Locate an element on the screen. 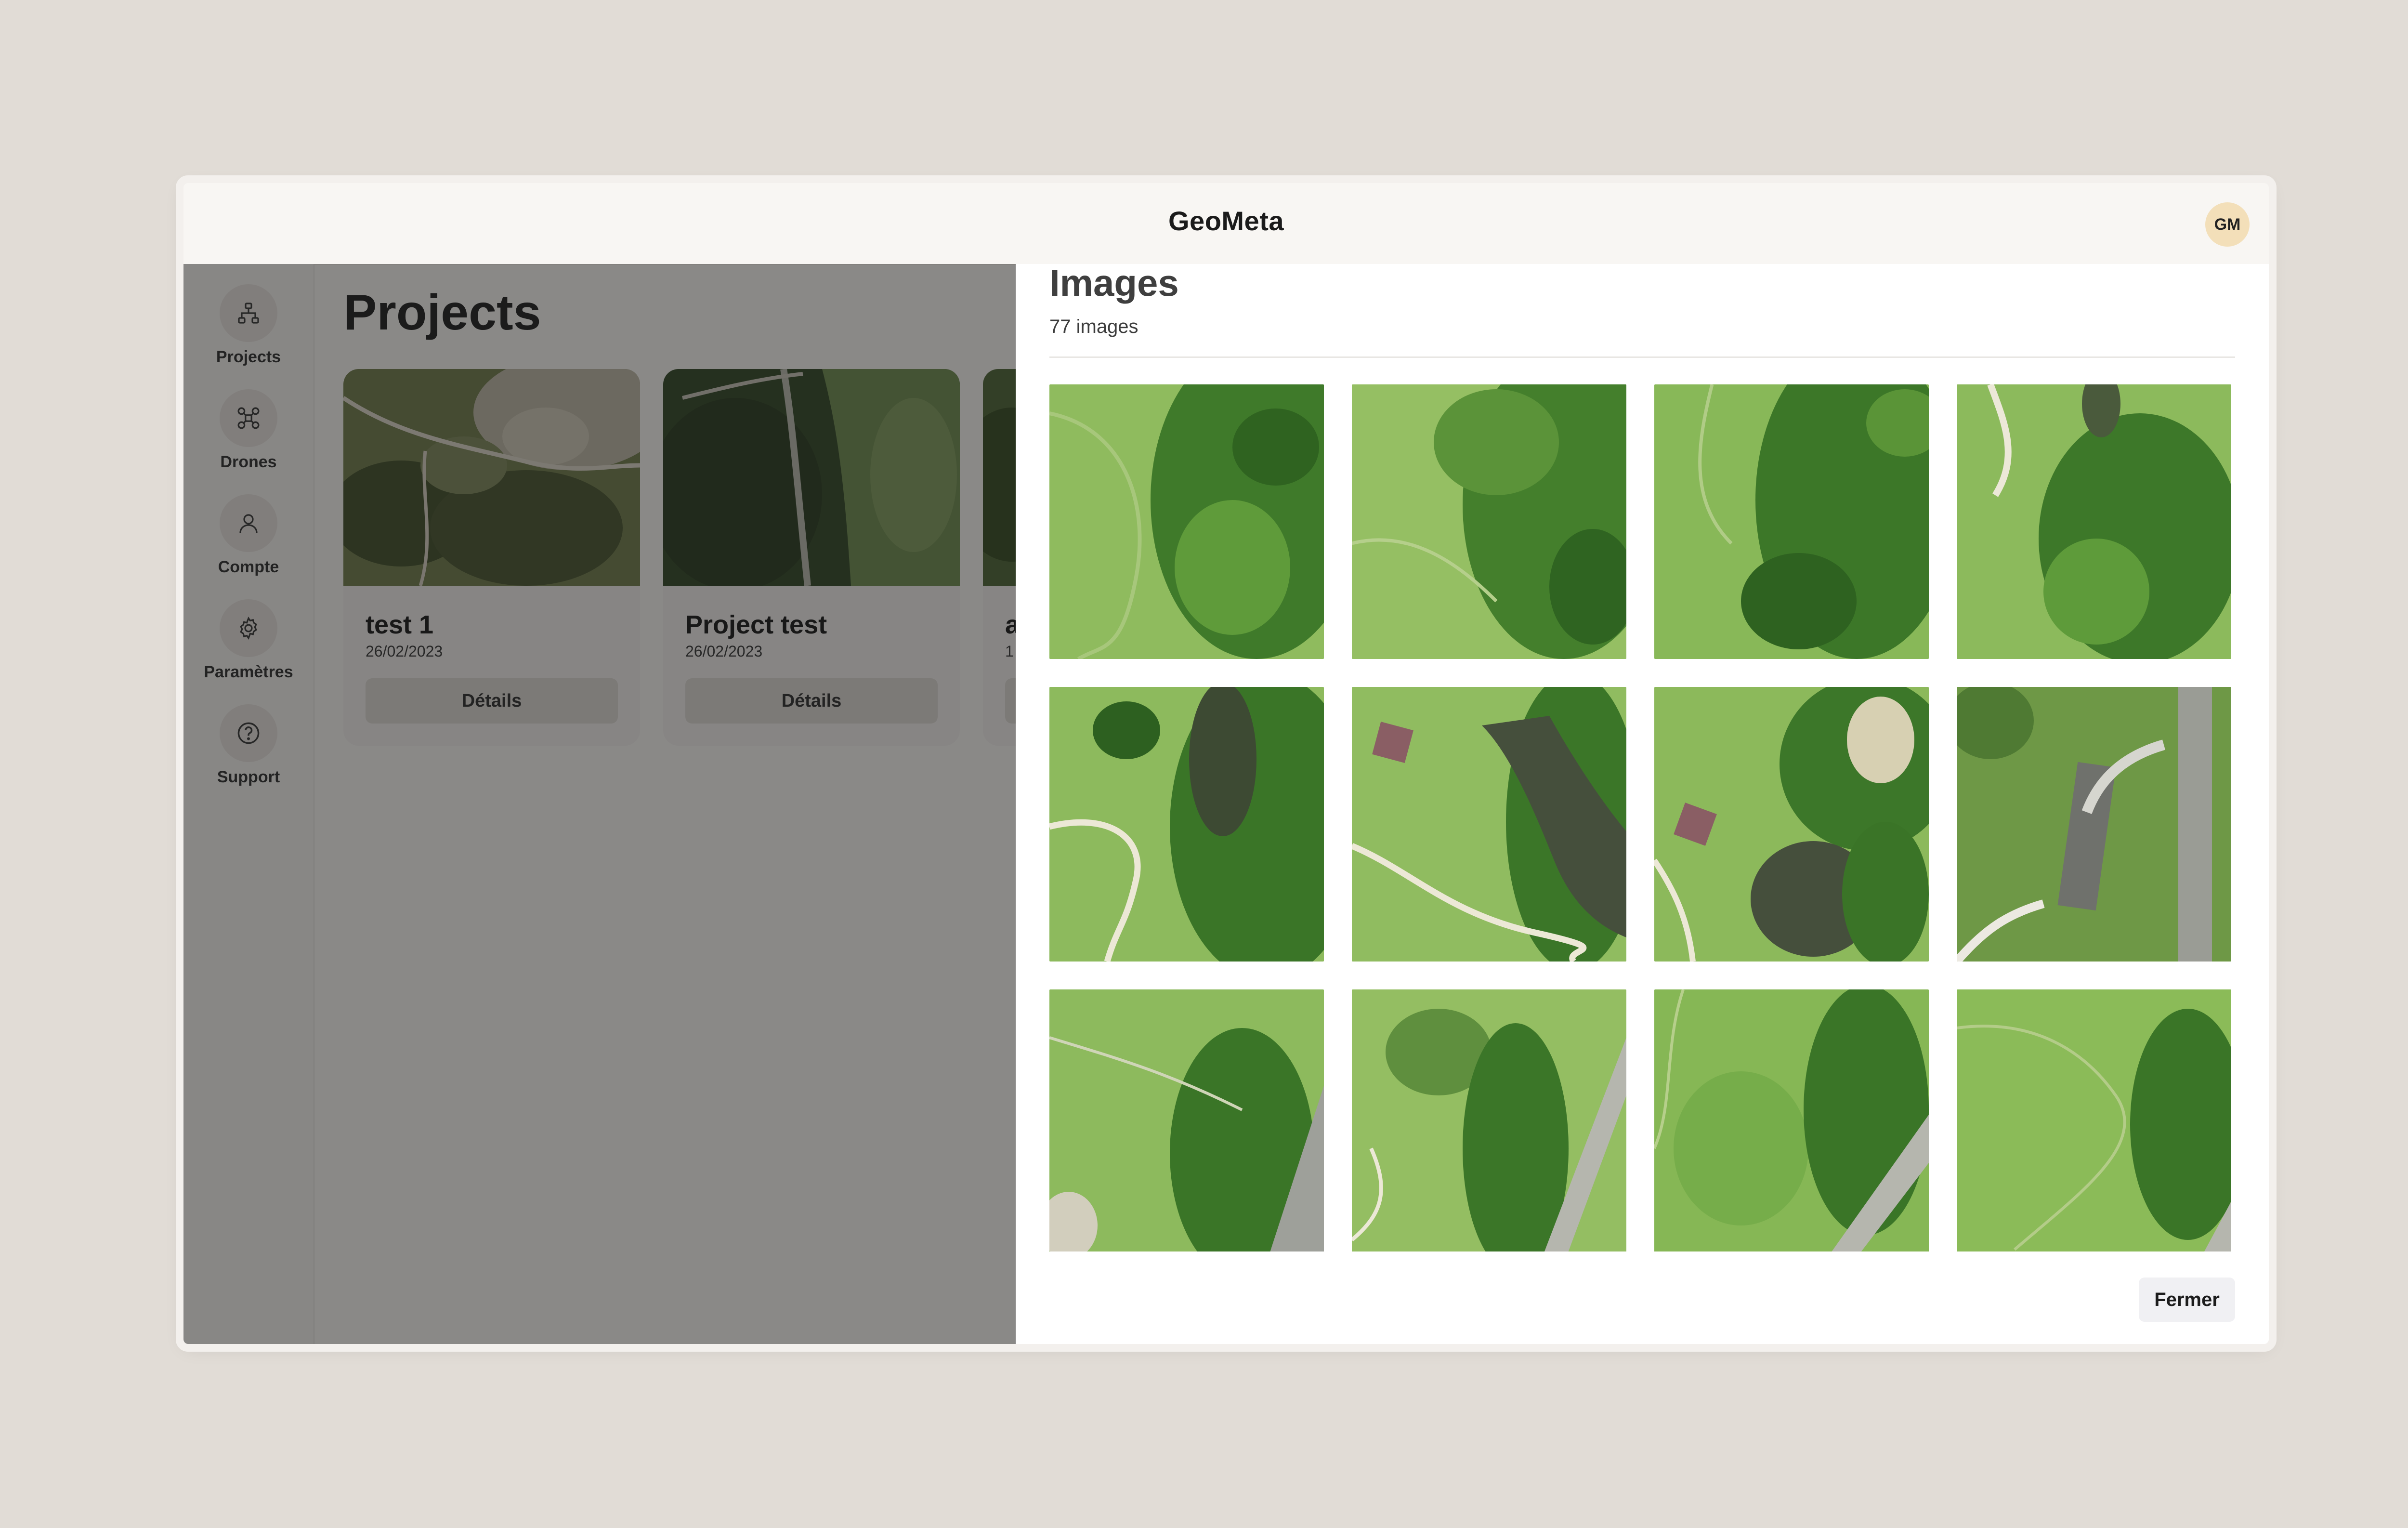  image-count: 77 images is located at coordinates (1094, 326).